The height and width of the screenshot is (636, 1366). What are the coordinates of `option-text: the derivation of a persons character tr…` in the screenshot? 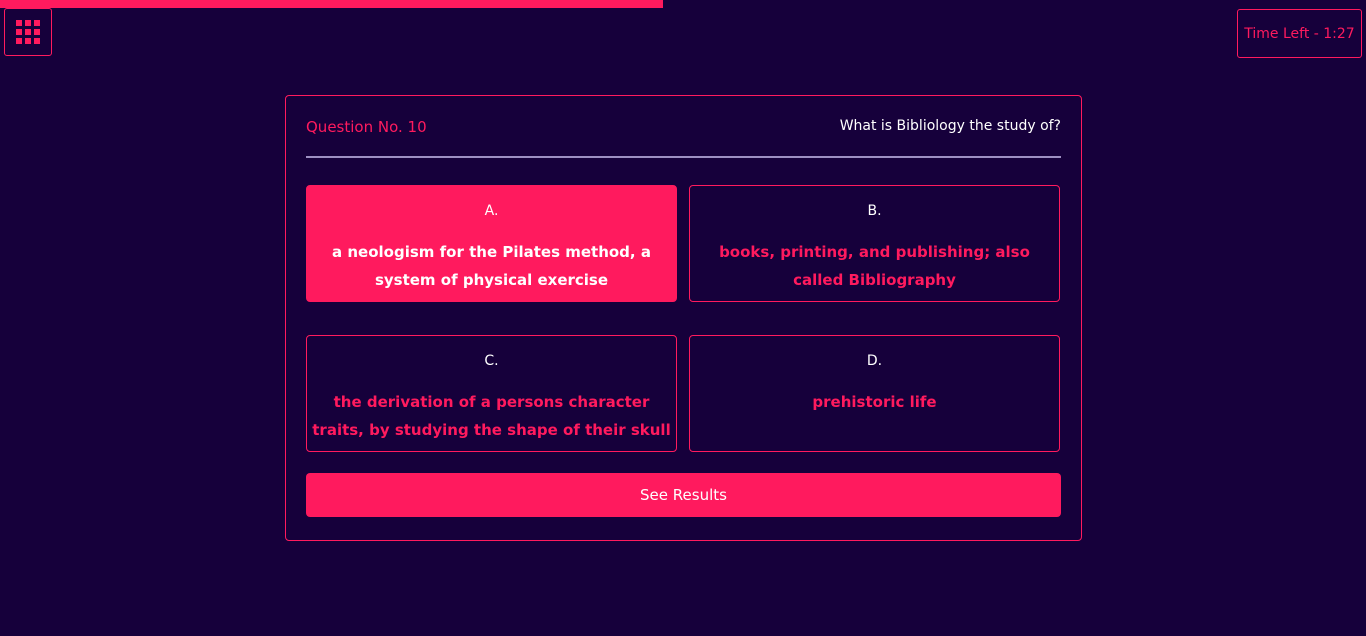 It's located at (491, 416).